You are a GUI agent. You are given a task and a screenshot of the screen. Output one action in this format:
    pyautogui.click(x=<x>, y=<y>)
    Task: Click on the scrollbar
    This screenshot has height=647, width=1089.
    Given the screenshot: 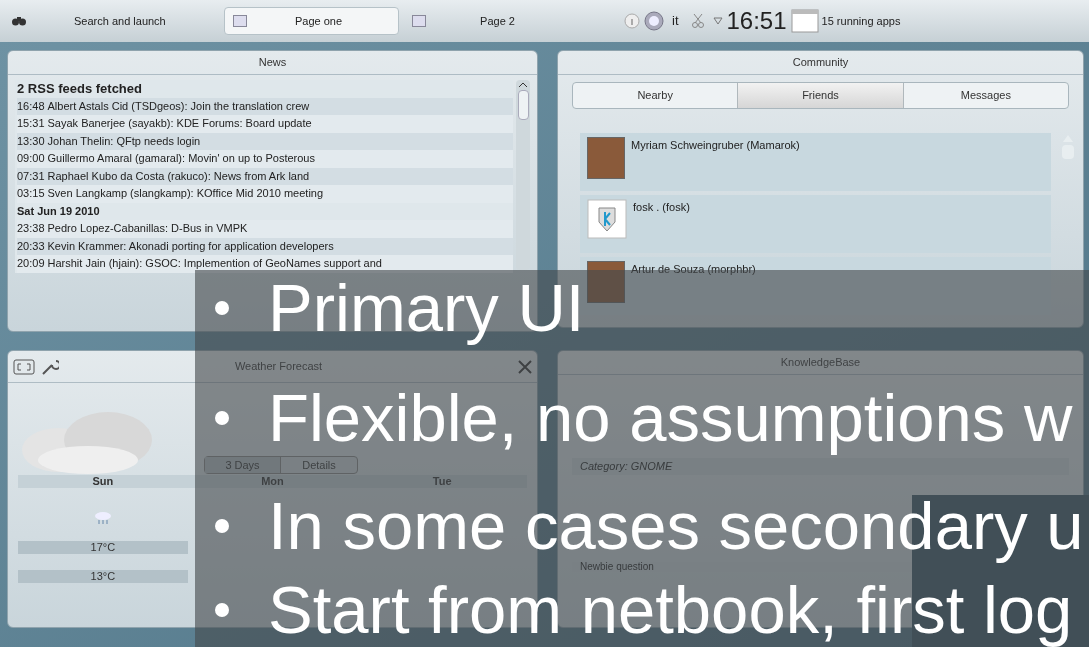 What is the action you would take?
    pyautogui.click(x=523, y=175)
    